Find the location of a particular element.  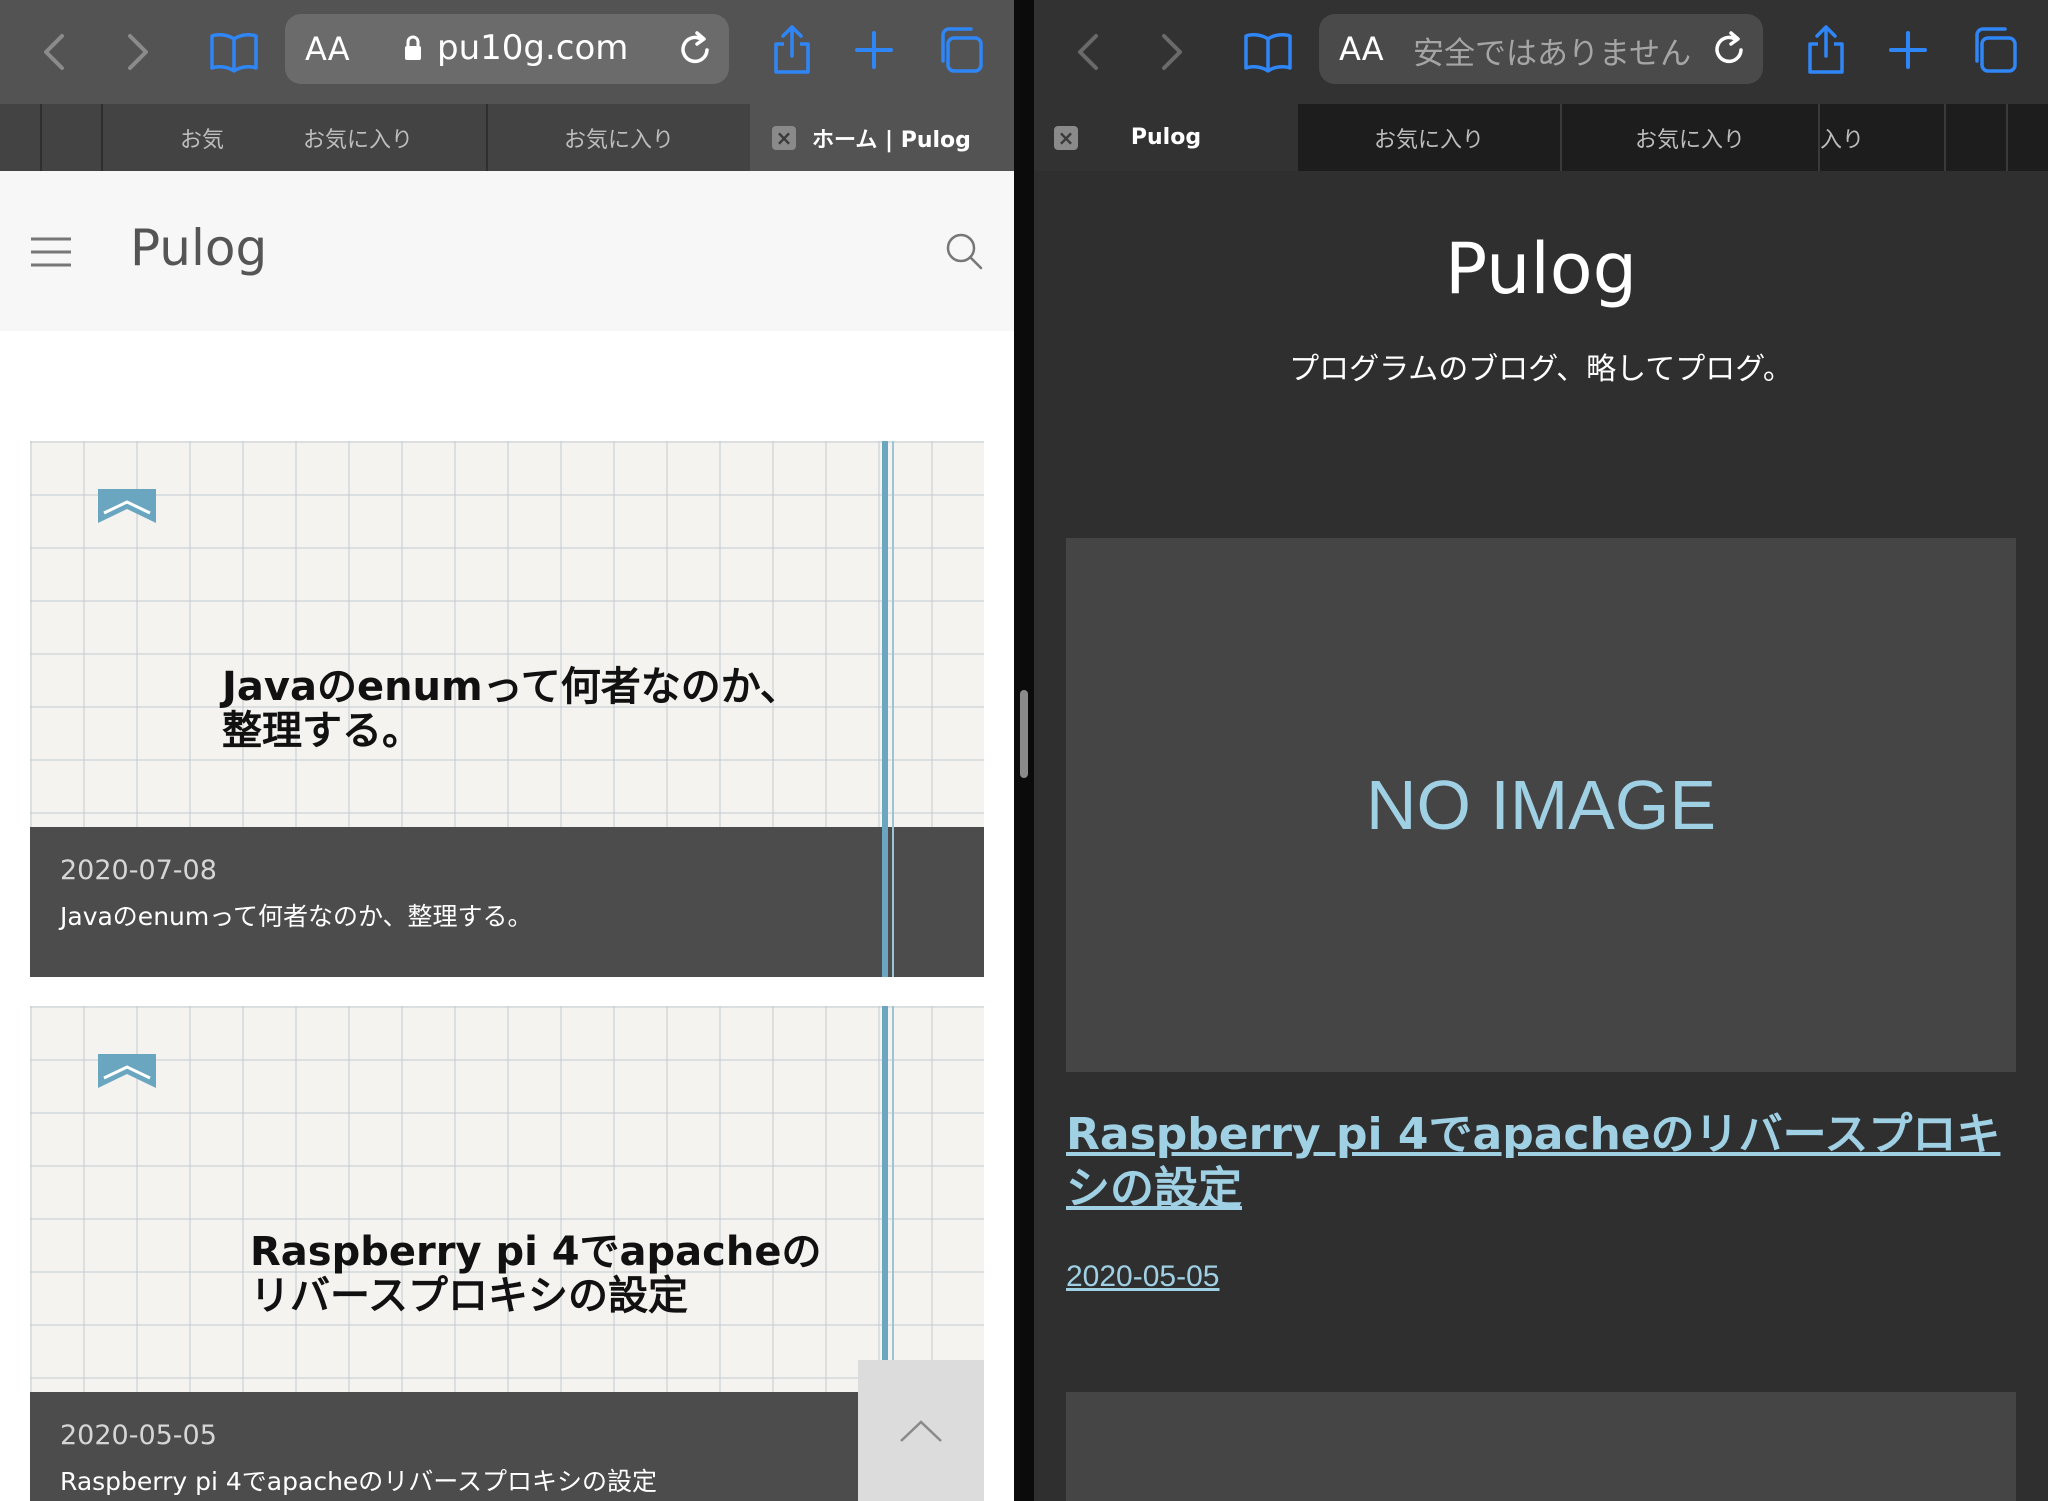

tab-favorites-1: お気 is located at coordinates (205, 137).